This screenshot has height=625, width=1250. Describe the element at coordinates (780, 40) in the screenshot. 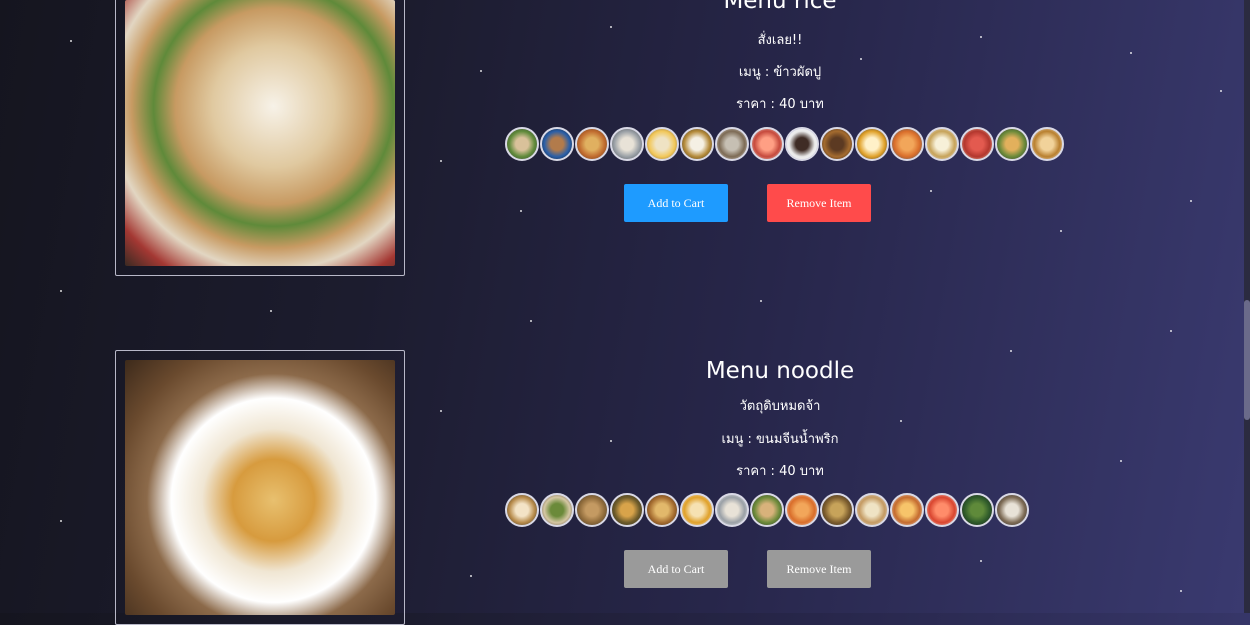

I see `availability-status: สั่งเลย!!` at that location.